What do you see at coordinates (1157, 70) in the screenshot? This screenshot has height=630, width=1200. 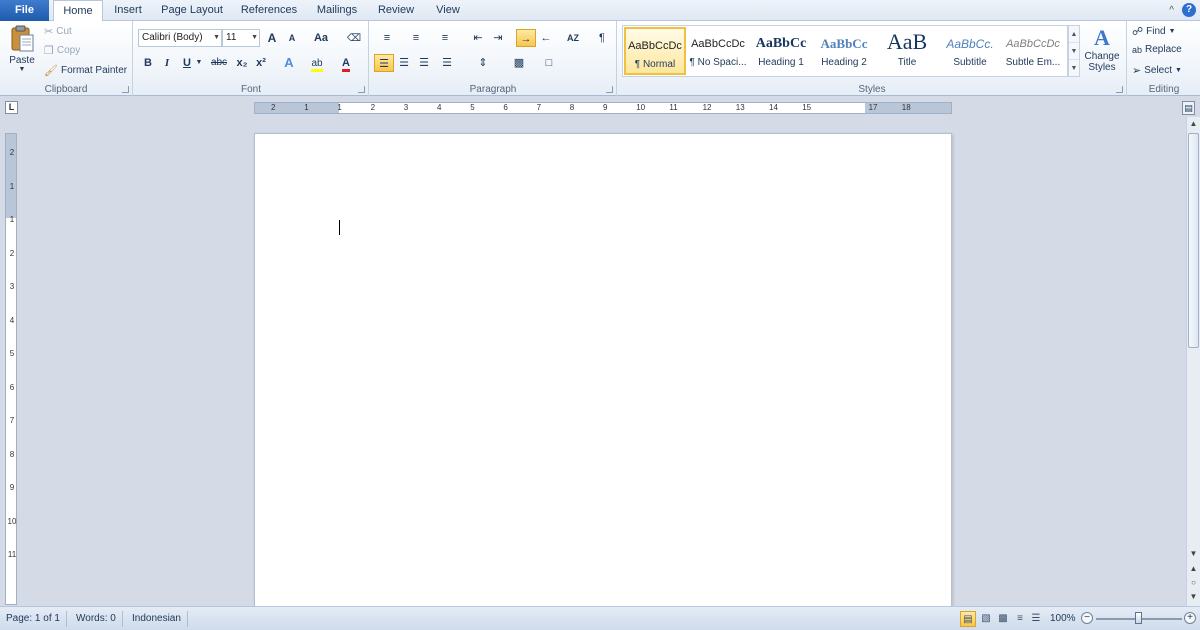 I see `select-button: ➢ Select ▼` at bounding box center [1157, 70].